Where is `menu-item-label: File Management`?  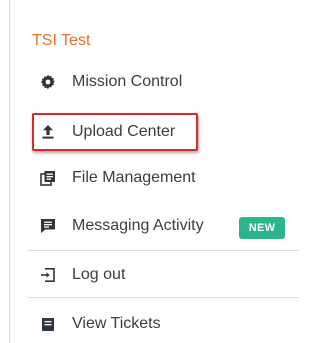
menu-item-label: File Management is located at coordinates (134, 177).